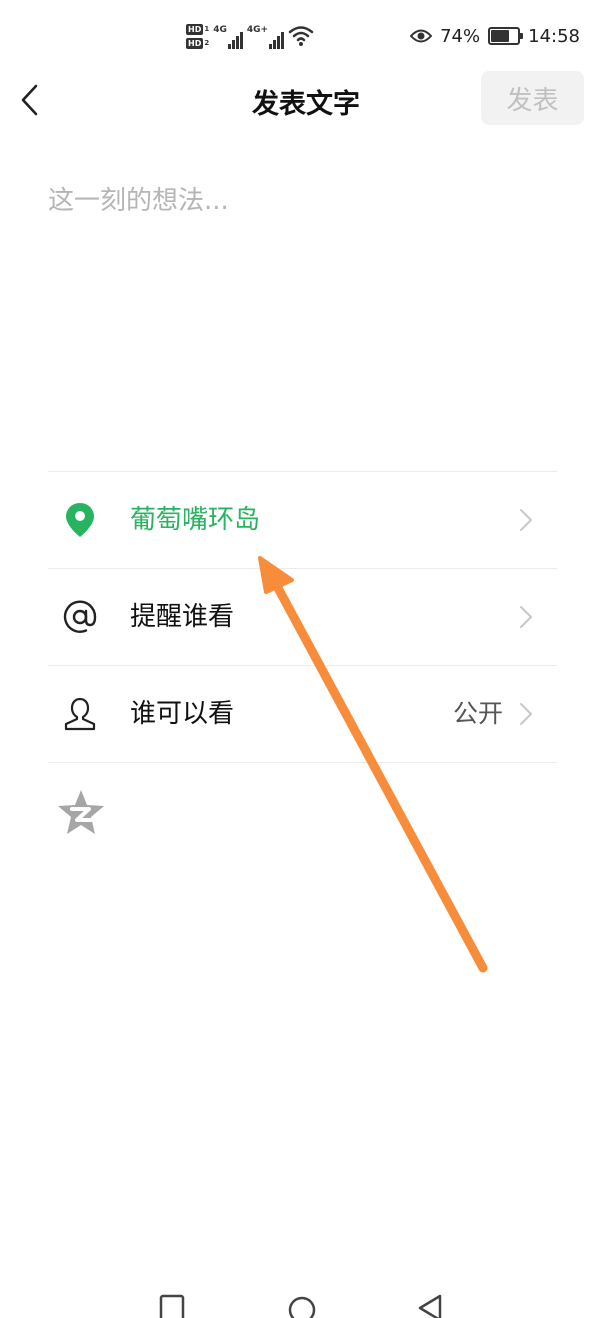 The width and height of the screenshot is (612, 1318). I want to click on person-icon, so click(80, 714).